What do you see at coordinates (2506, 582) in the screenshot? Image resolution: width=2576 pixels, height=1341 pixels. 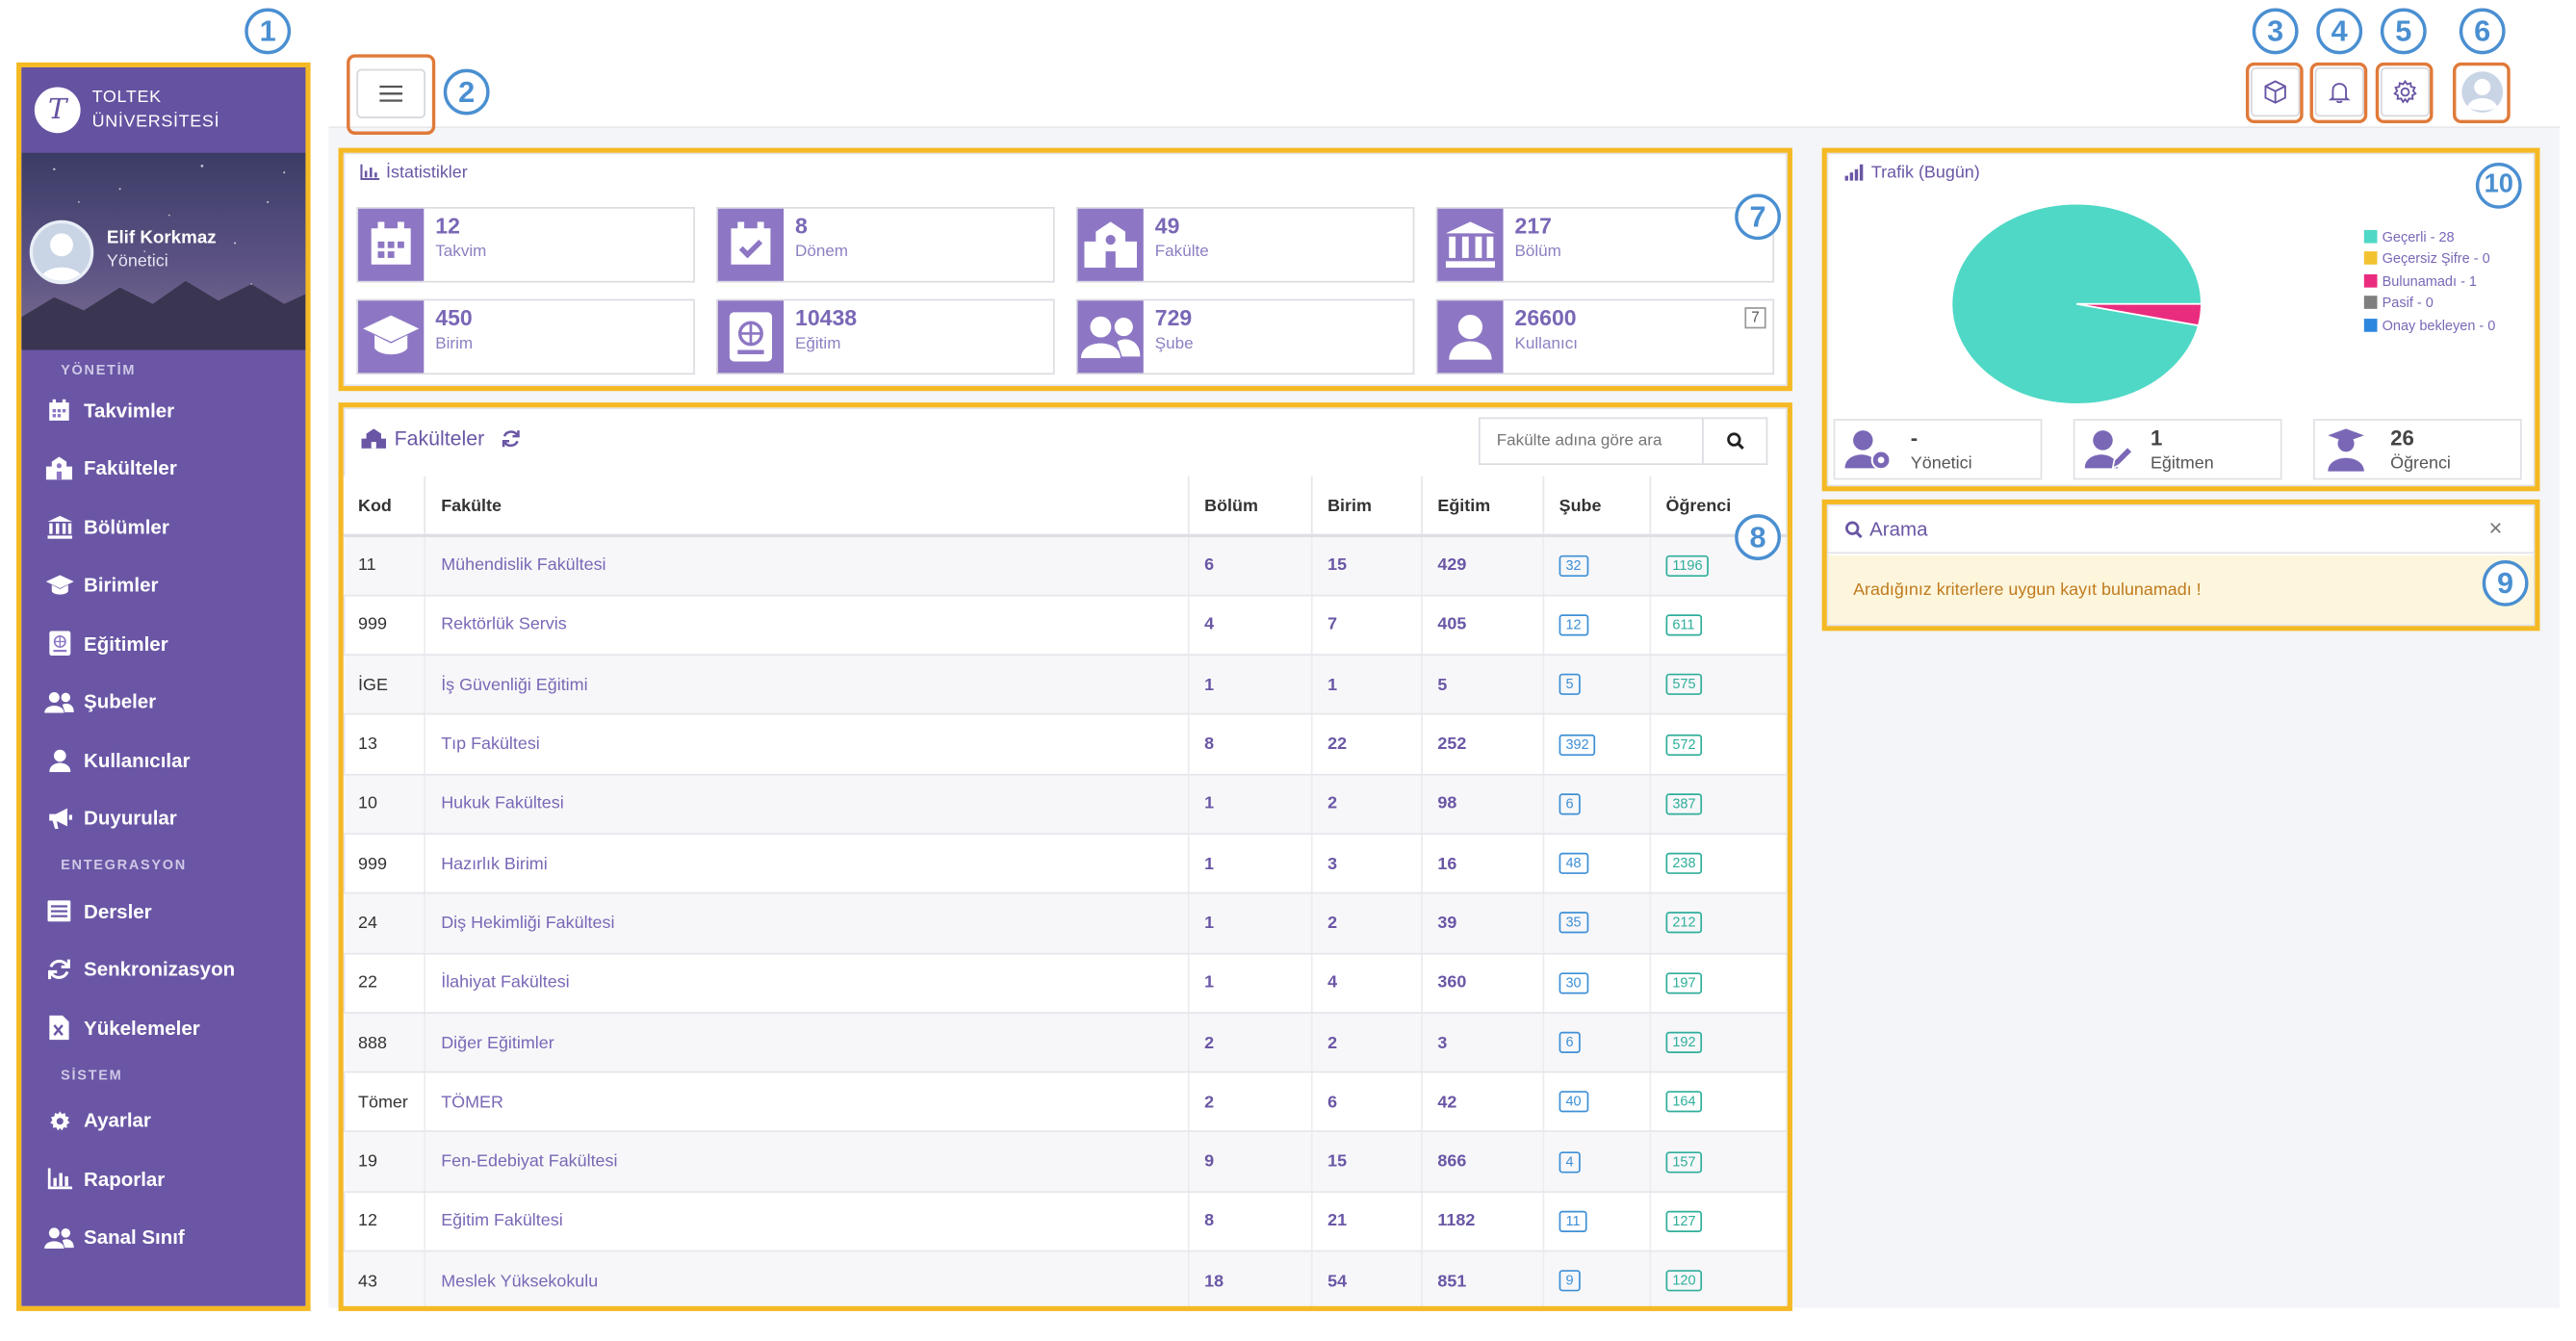 I see `annotation-badge-9: 9` at bounding box center [2506, 582].